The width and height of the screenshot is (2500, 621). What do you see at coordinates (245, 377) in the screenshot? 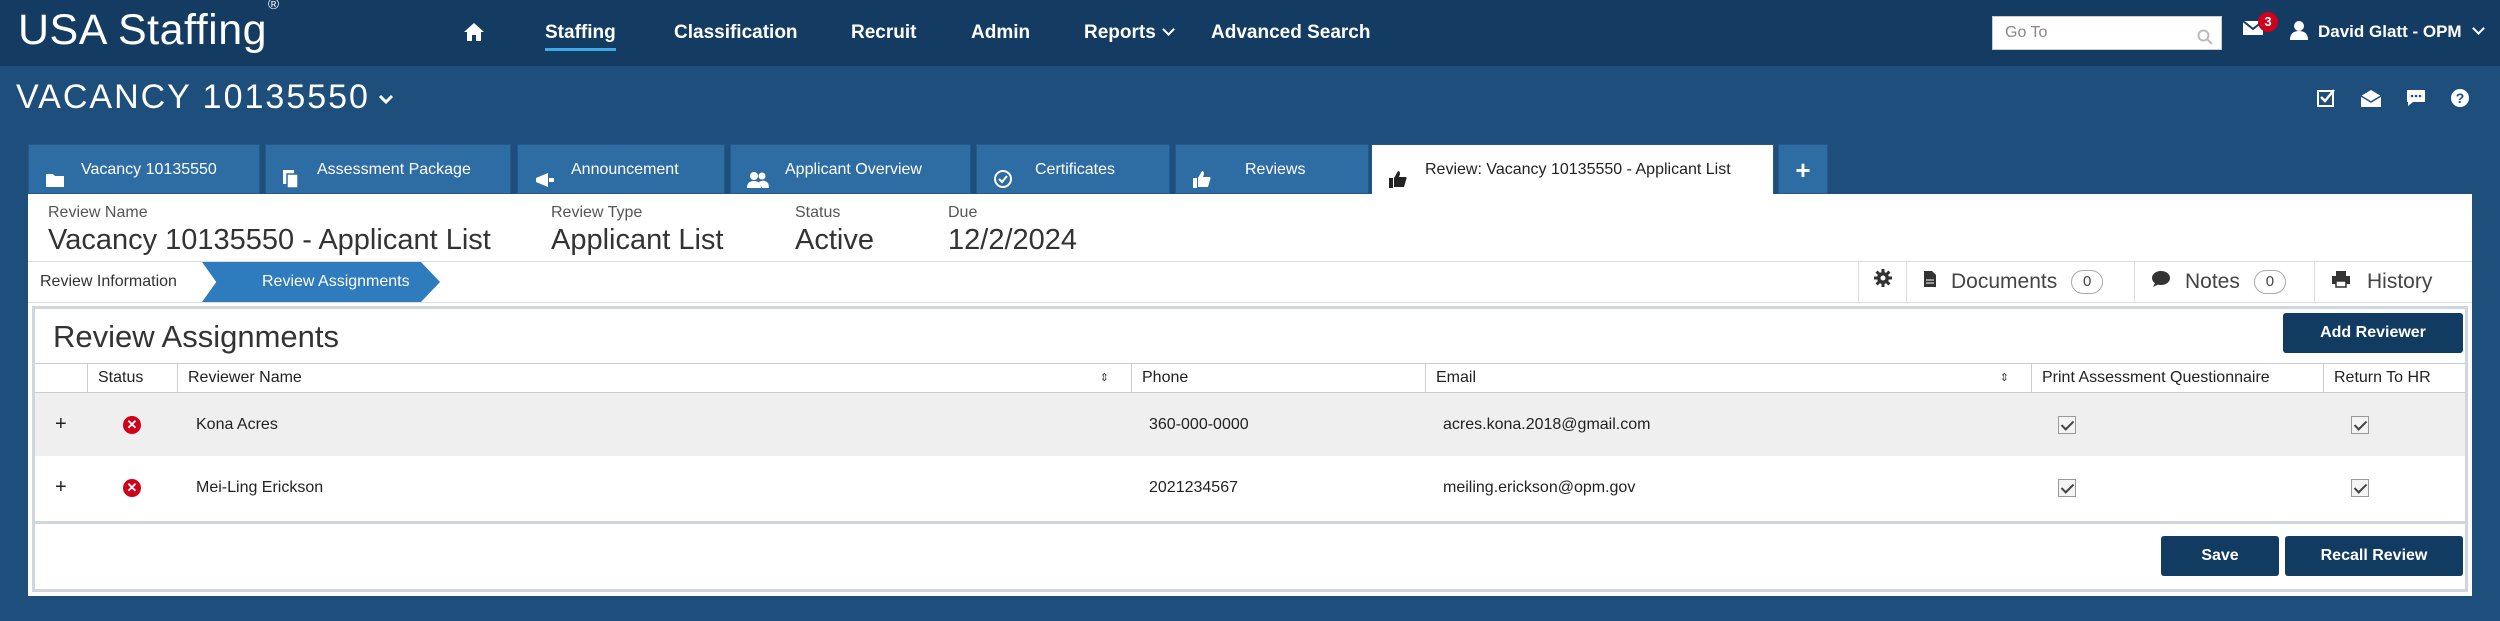
I see `col-reviewer-name-label: Reviewer Name` at bounding box center [245, 377].